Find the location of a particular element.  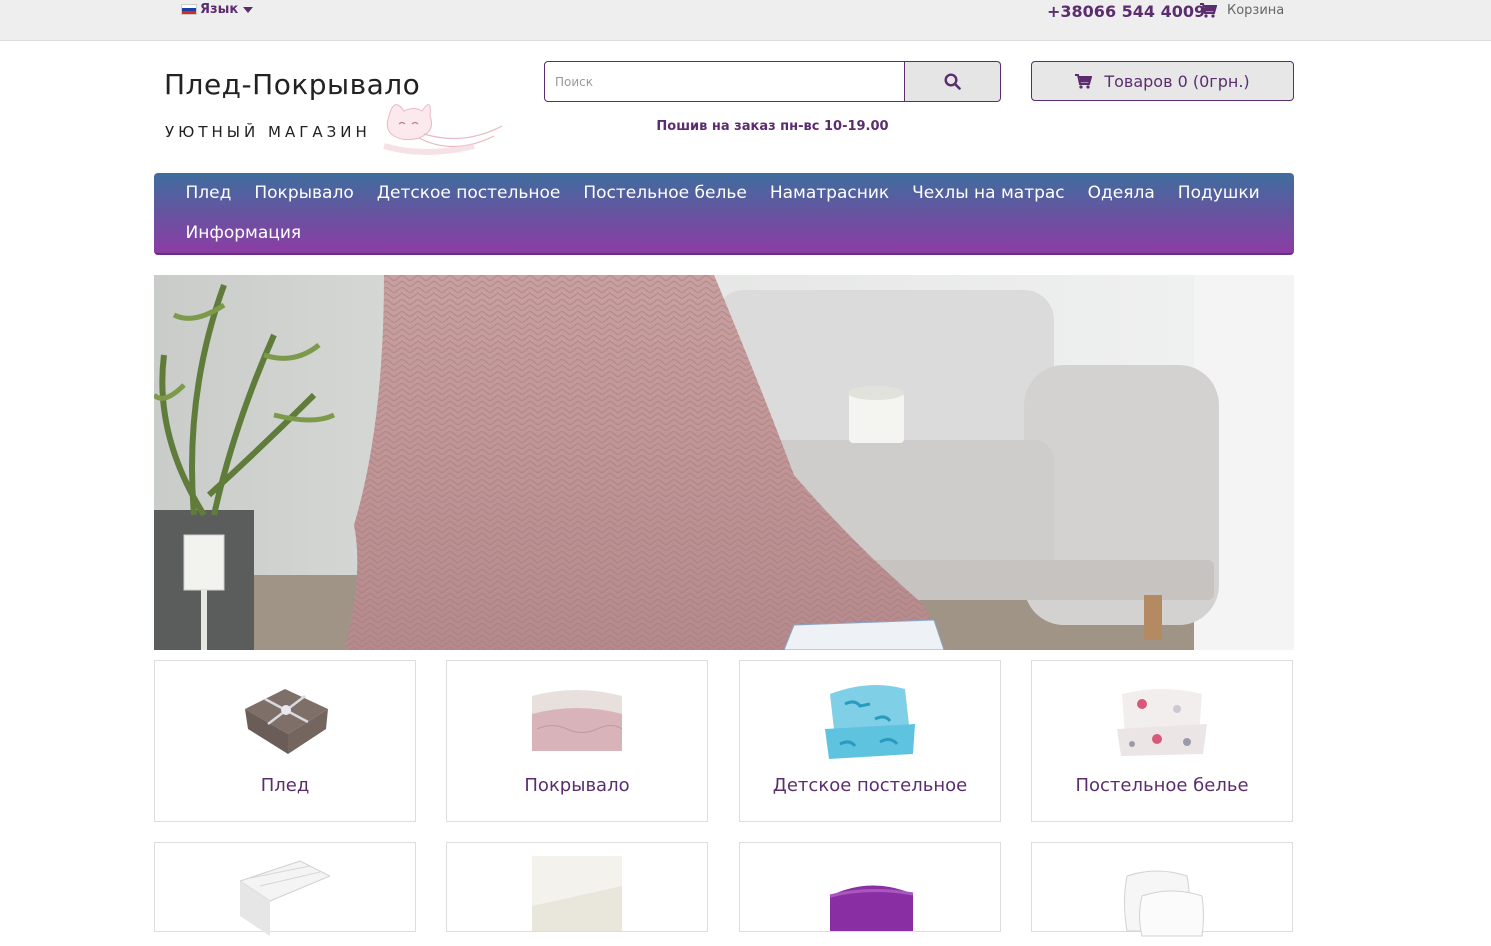

category-card-chekhly is located at coordinates (577, 887).